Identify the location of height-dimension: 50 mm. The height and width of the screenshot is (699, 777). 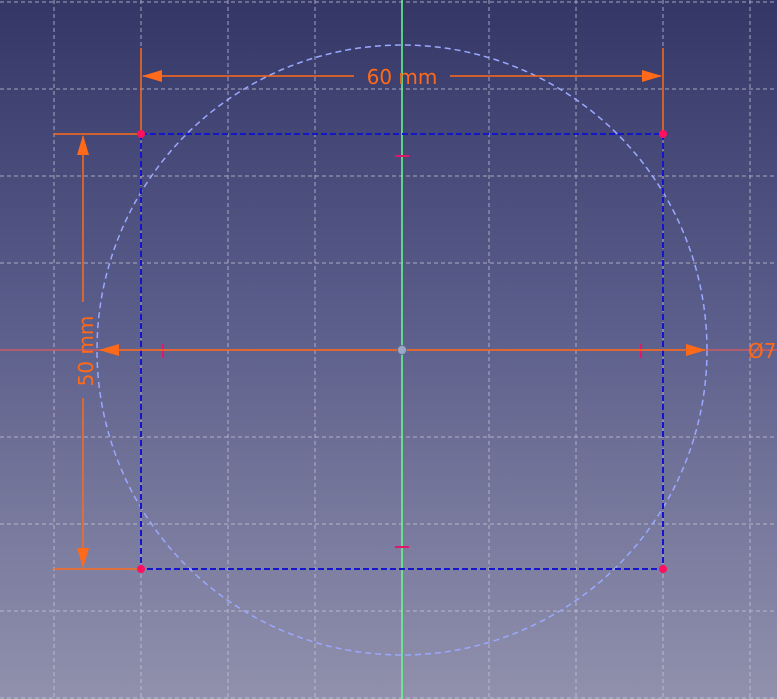
(96, 351).